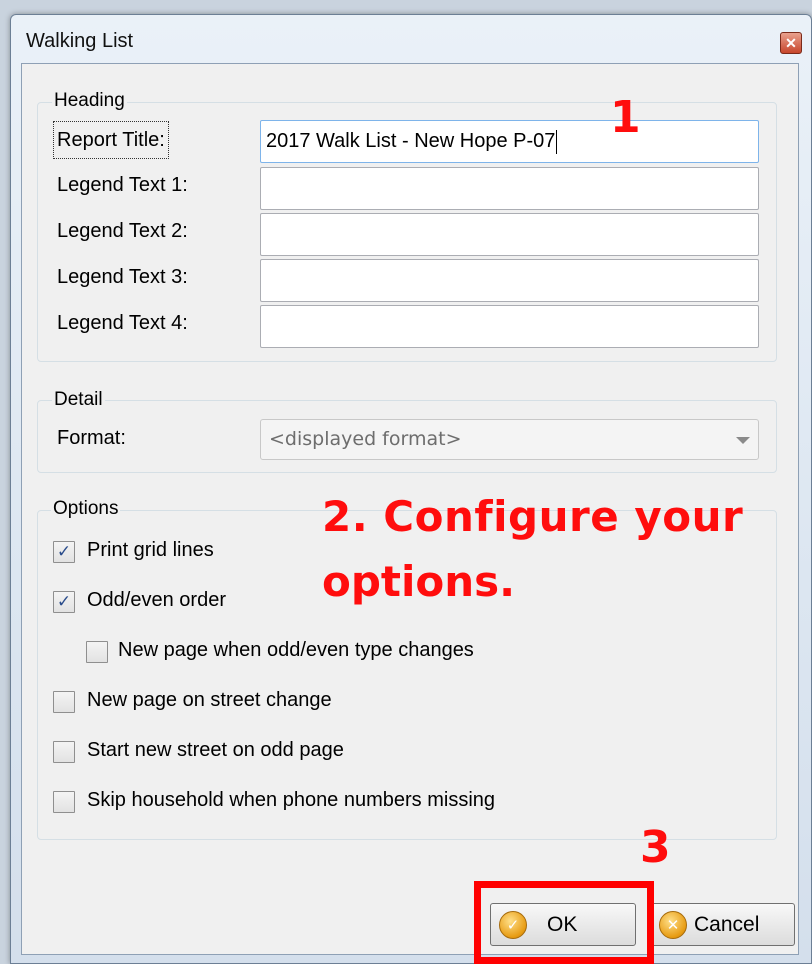  Describe the element at coordinates (673, 925) in the screenshot. I see `x-circle-icon: ✕` at that location.